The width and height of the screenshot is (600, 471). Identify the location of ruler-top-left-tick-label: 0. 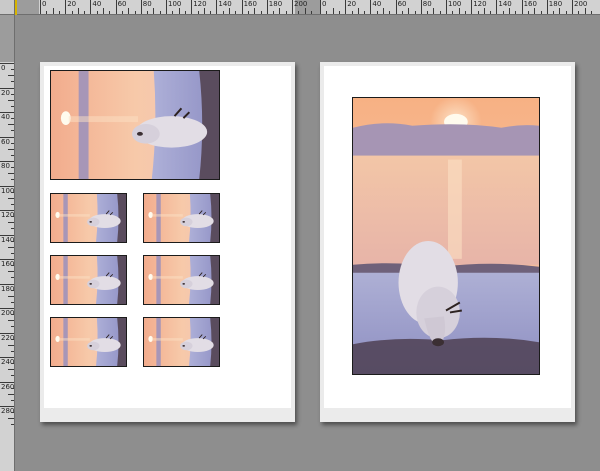
(44, 4).